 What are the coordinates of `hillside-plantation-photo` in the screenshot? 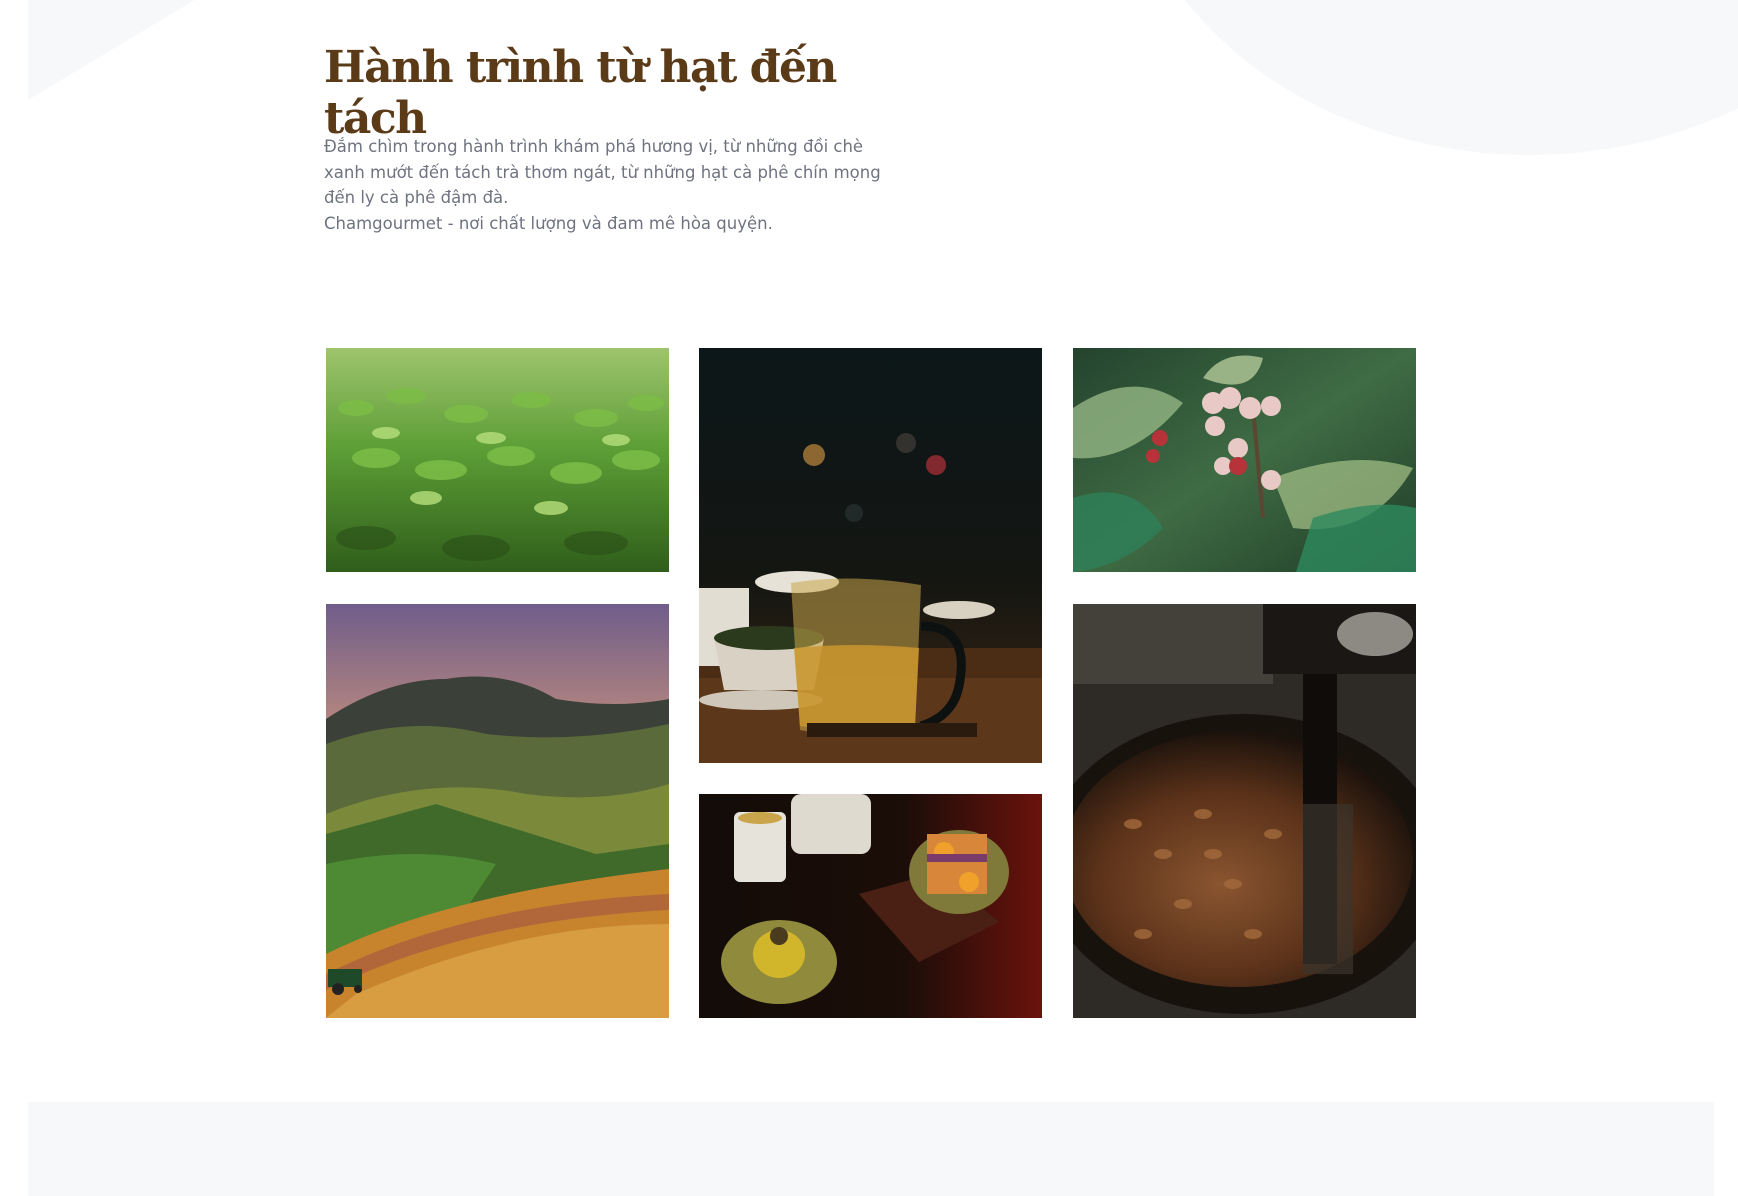 It's located at (497, 811).